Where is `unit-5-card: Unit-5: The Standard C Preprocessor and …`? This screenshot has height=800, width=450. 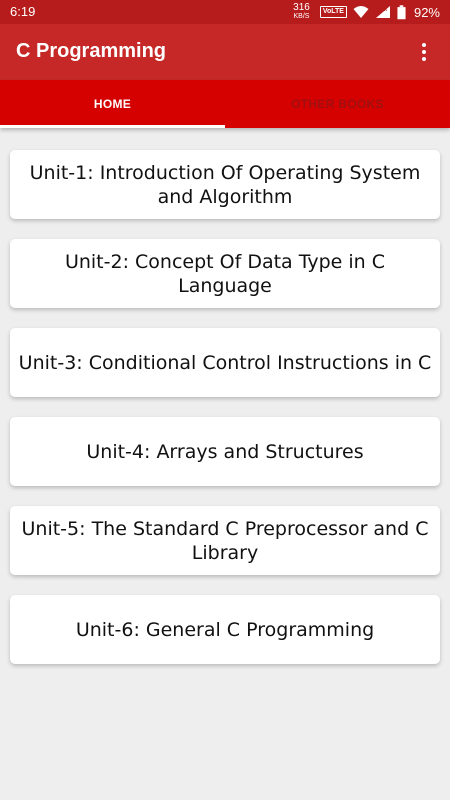 unit-5-card: Unit-5: The Standard C Preprocessor and … is located at coordinates (225, 540).